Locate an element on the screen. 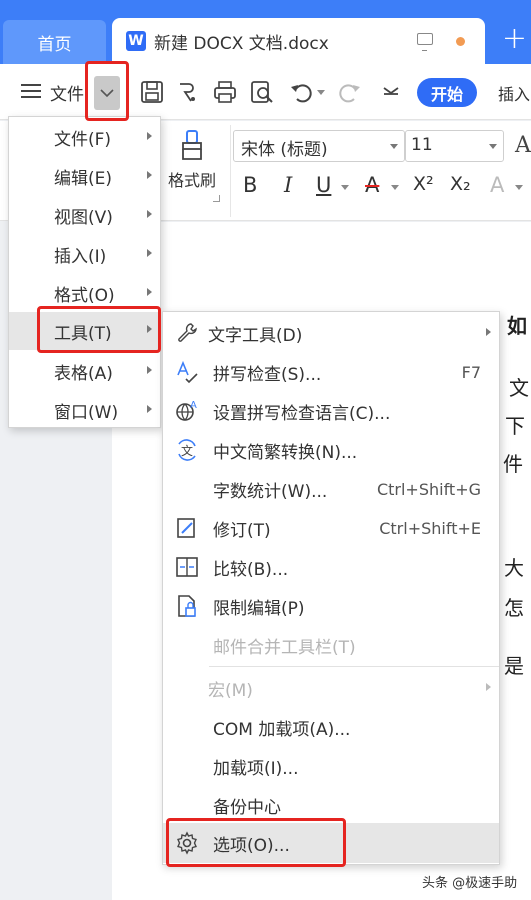  doc-text-fragment: 文 is located at coordinates (519, 388).